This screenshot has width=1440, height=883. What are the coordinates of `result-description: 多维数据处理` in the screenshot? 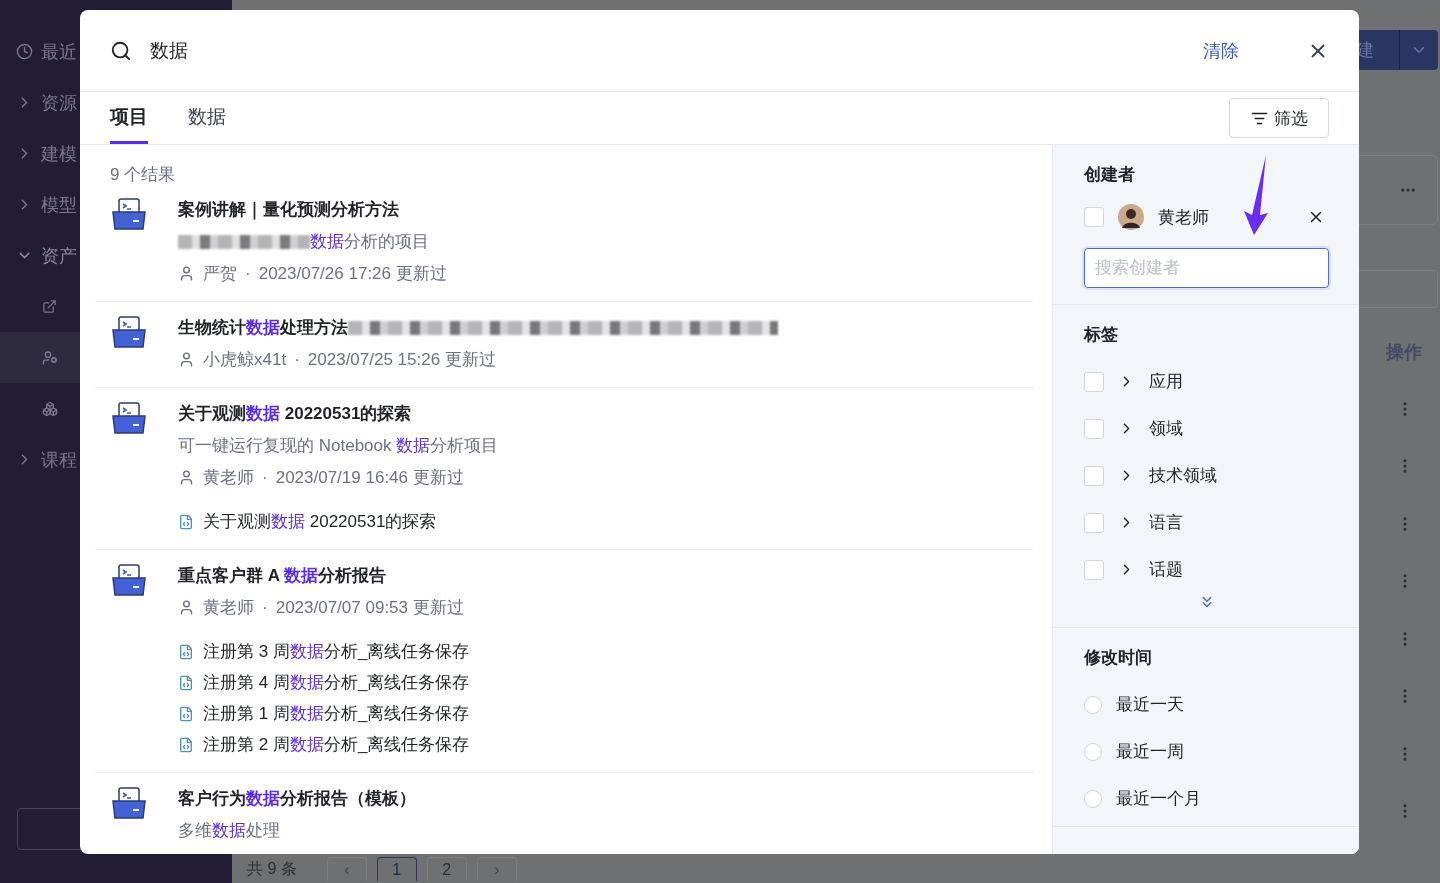 It's located at (229, 831).